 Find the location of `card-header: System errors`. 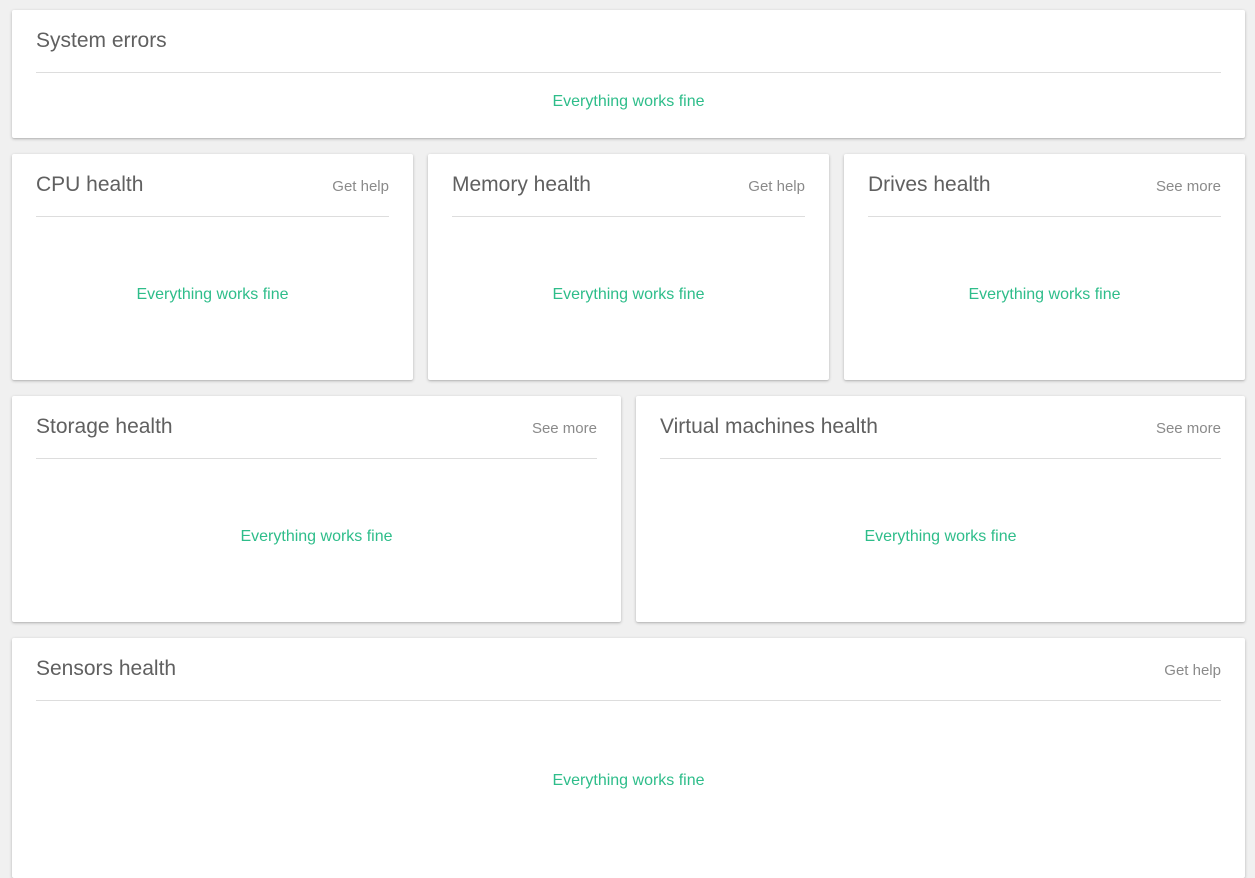

card-header: System errors is located at coordinates (628, 41).